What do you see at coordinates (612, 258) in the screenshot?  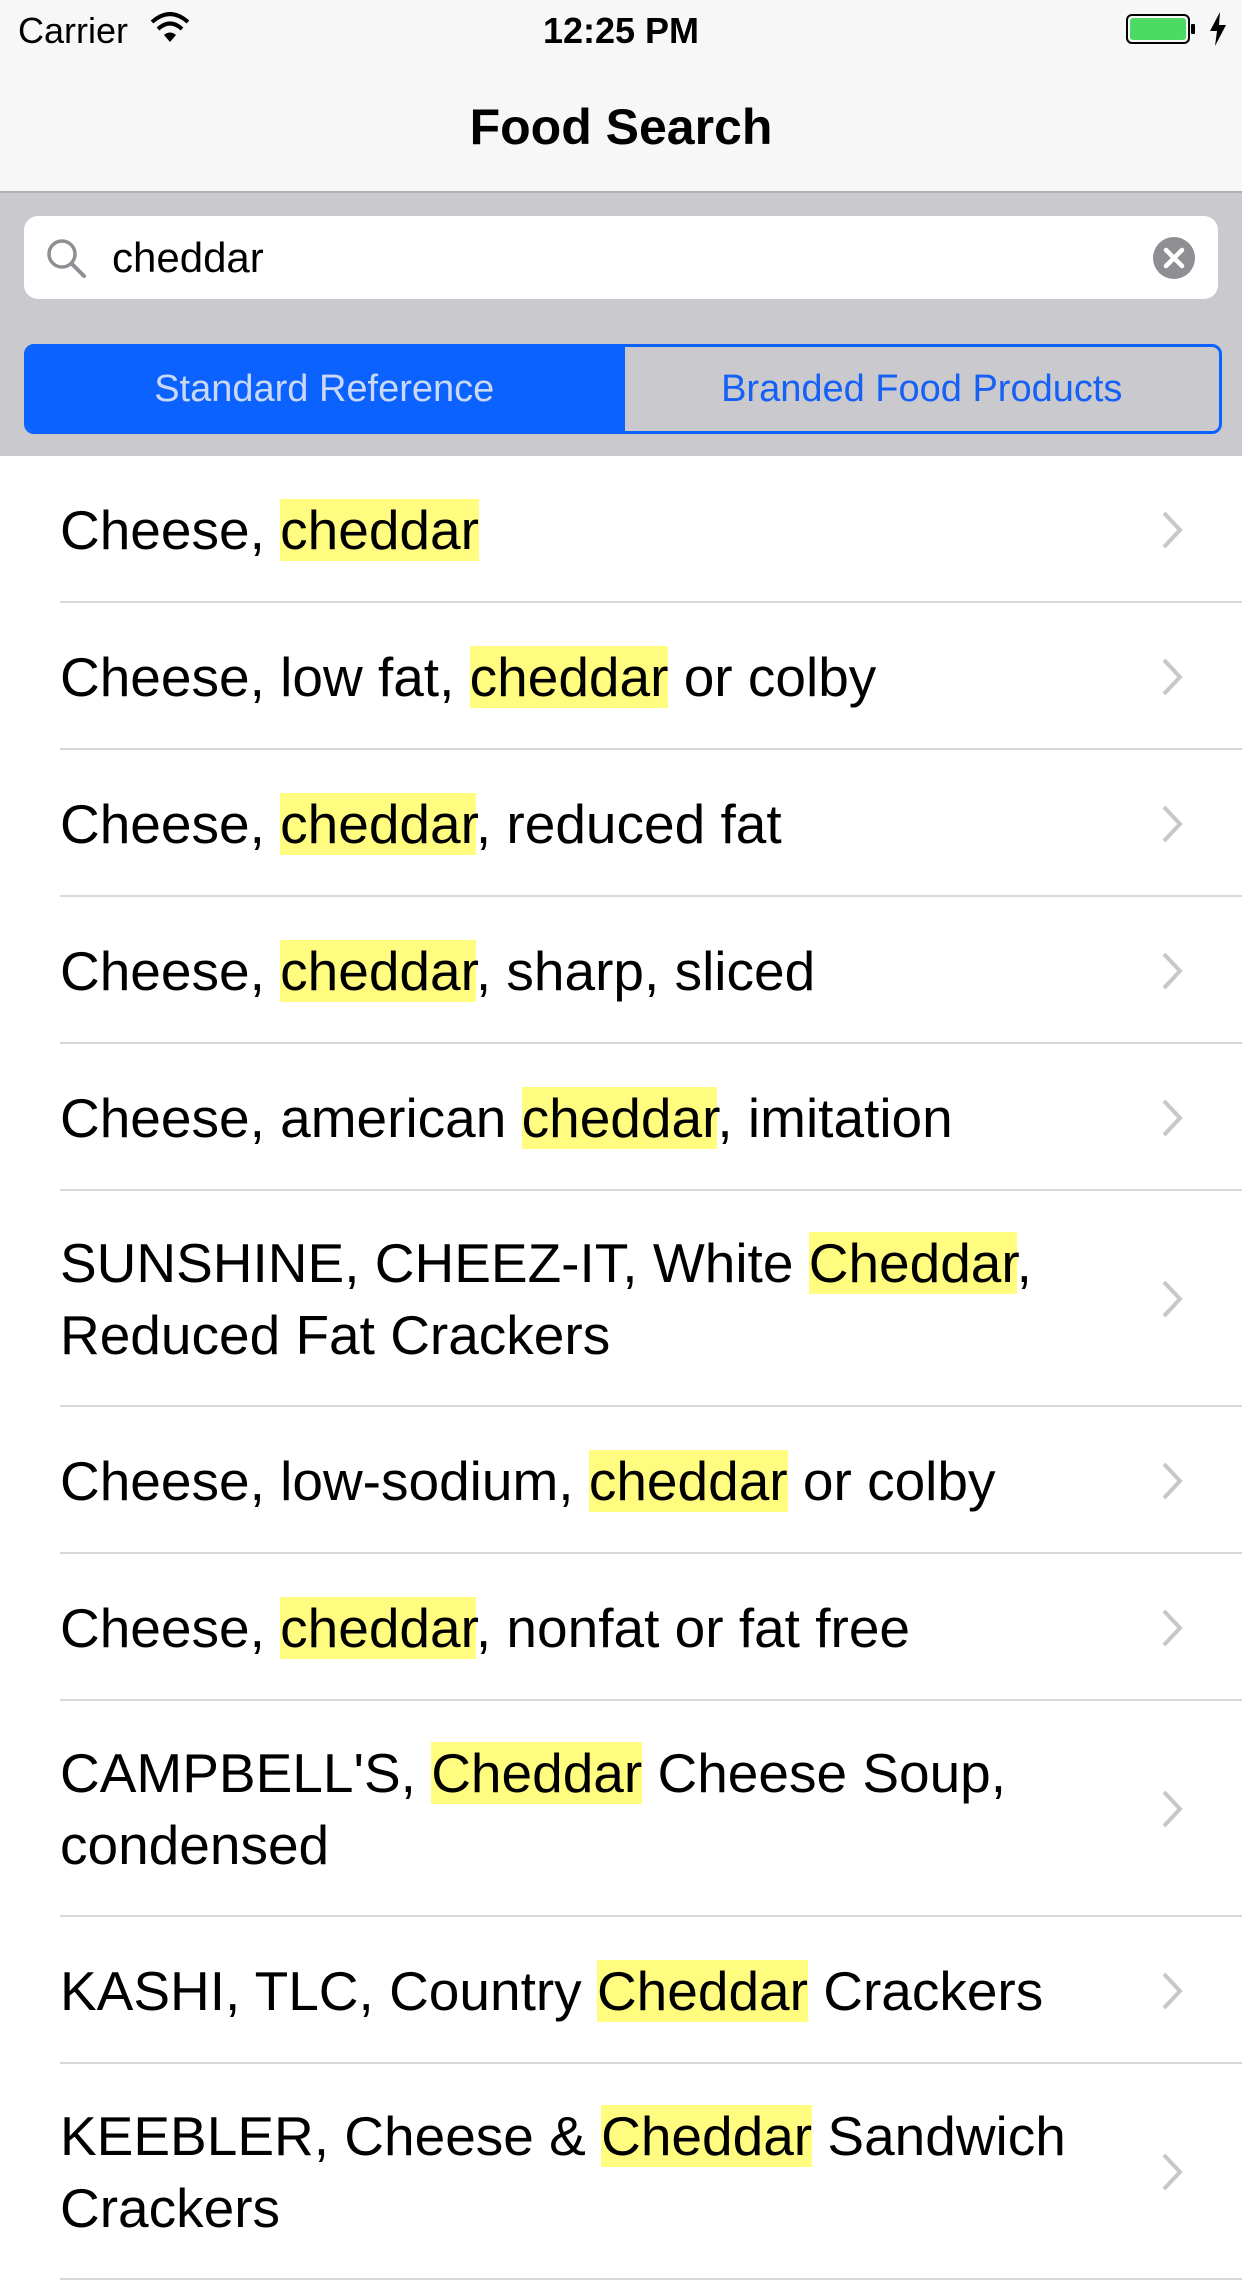 I see `search-input` at bounding box center [612, 258].